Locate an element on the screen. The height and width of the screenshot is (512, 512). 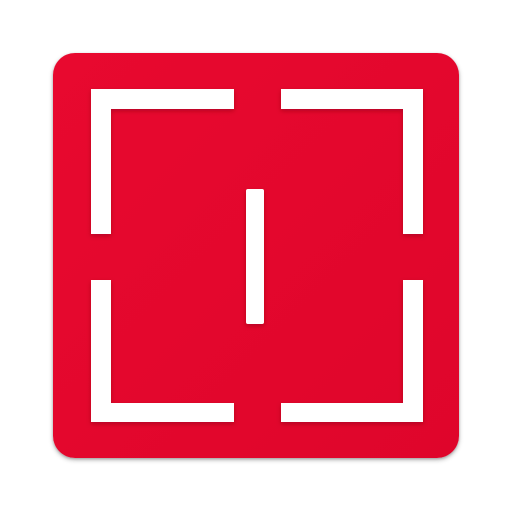
center-cursor-bar is located at coordinates (255, 256).